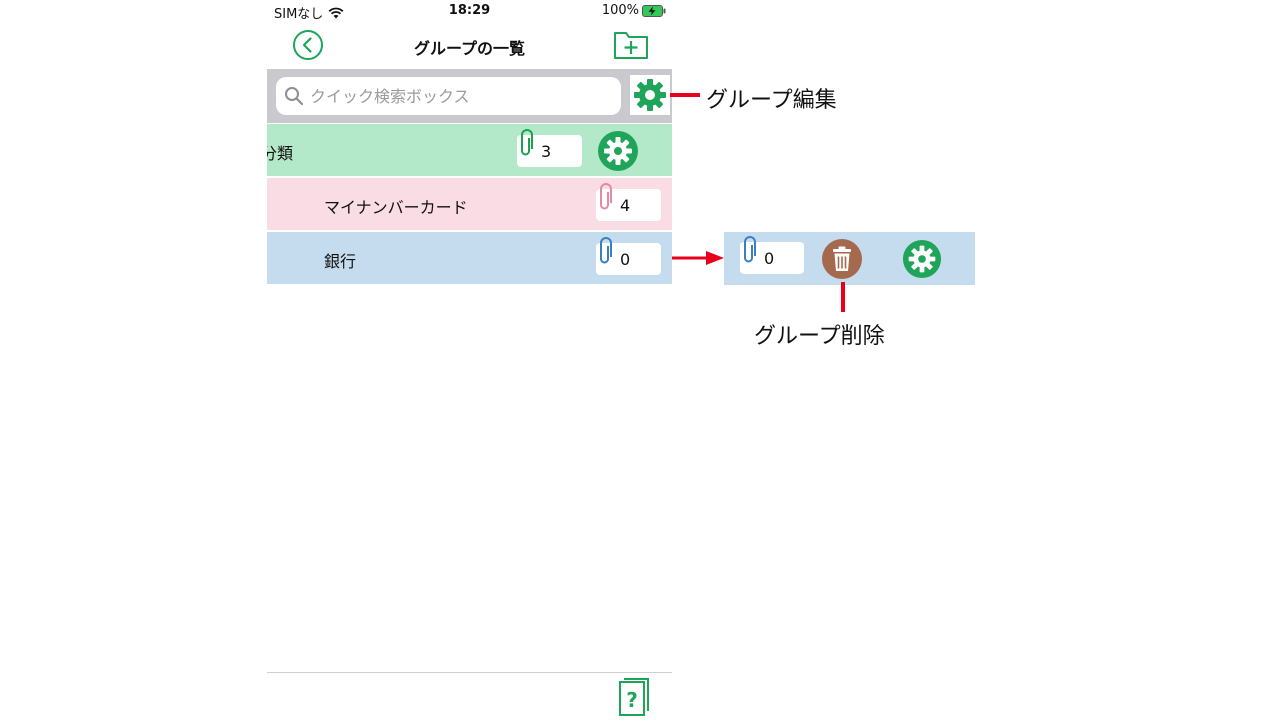 The image size is (1280, 720). What do you see at coordinates (819, 336) in the screenshot?
I see `group-delete-annotation: グループ削除` at bounding box center [819, 336].